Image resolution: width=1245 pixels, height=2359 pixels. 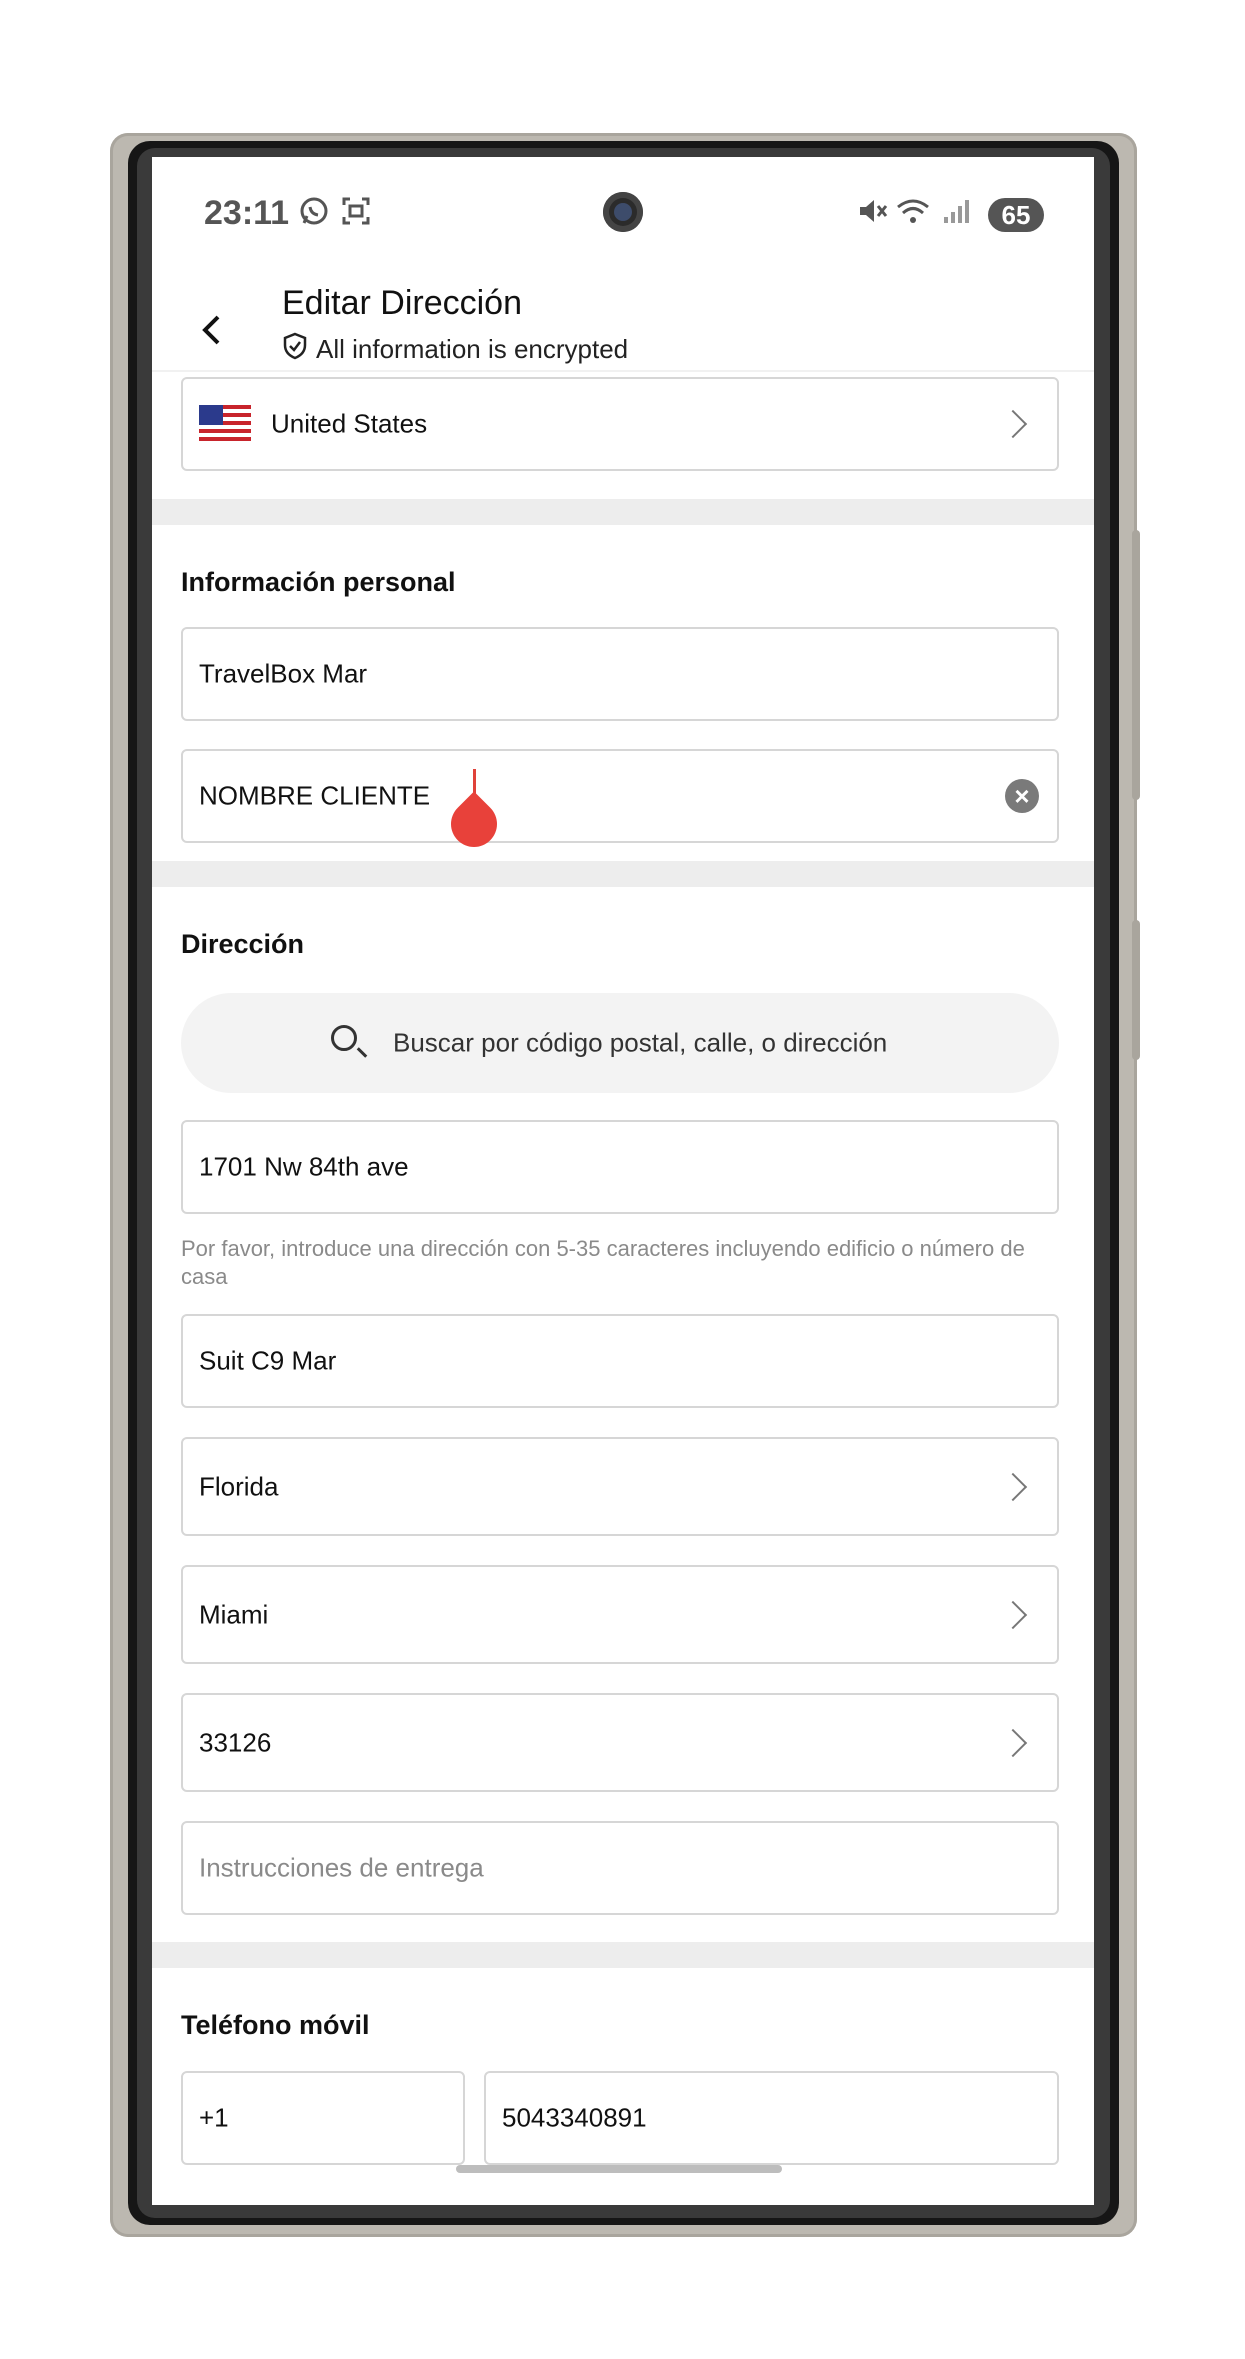 I want to click on phone-number-value: 5043340891, so click(x=574, y=2117).